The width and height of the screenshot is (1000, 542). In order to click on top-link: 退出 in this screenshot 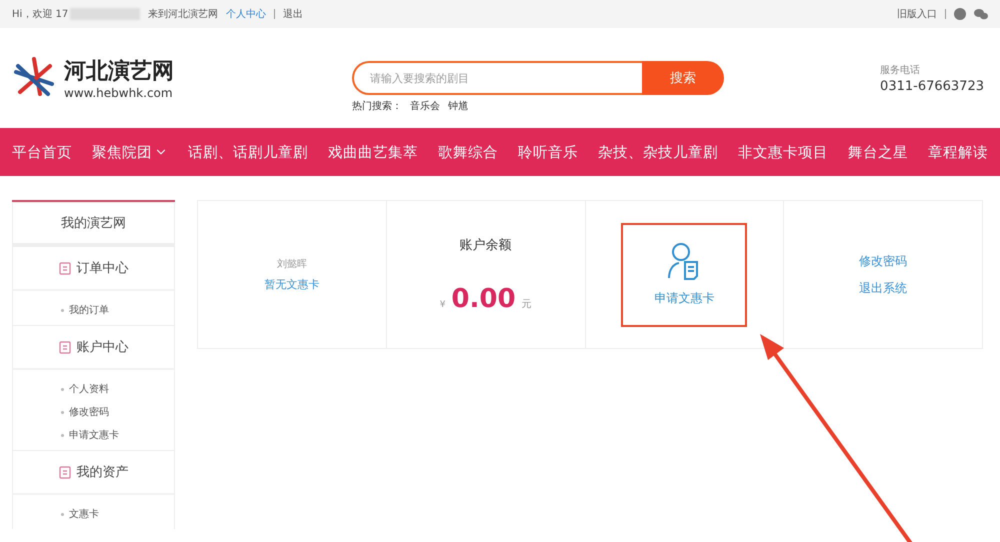, I will do `click(293, 14)`.